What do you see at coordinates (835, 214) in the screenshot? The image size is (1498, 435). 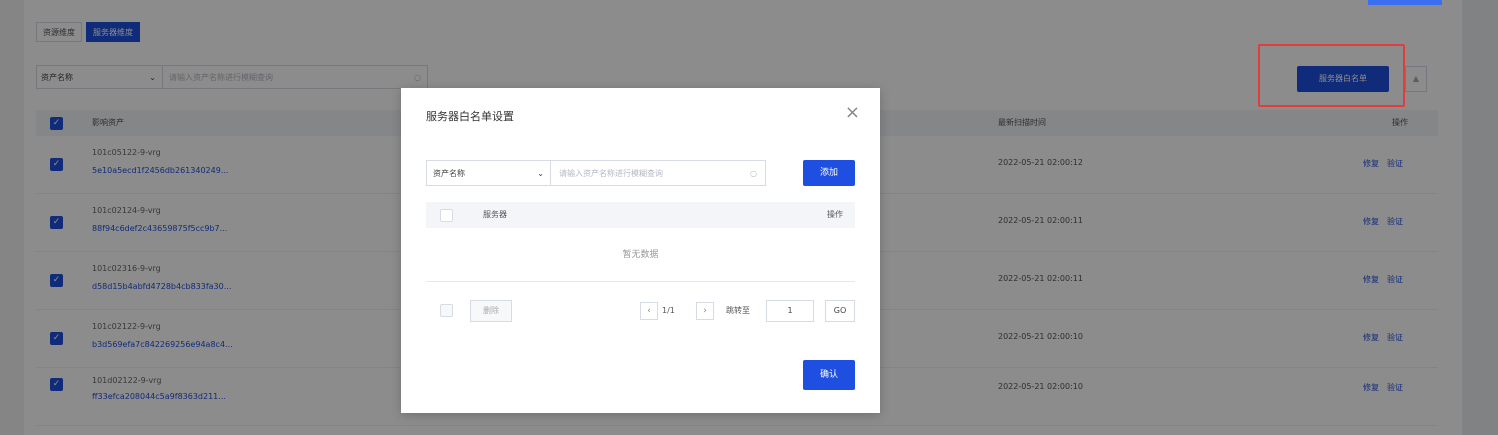 I see `dialog-header-action: 操作` at bounding box center [835, 214].